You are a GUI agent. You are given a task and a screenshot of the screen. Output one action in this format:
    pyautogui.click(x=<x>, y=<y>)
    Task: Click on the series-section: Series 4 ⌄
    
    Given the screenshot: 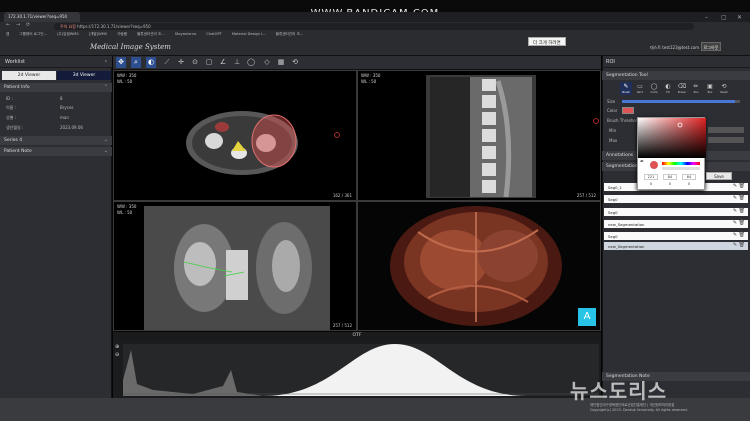 What is the action you would take?
    pyautogui.click(x=56, y=140)
    